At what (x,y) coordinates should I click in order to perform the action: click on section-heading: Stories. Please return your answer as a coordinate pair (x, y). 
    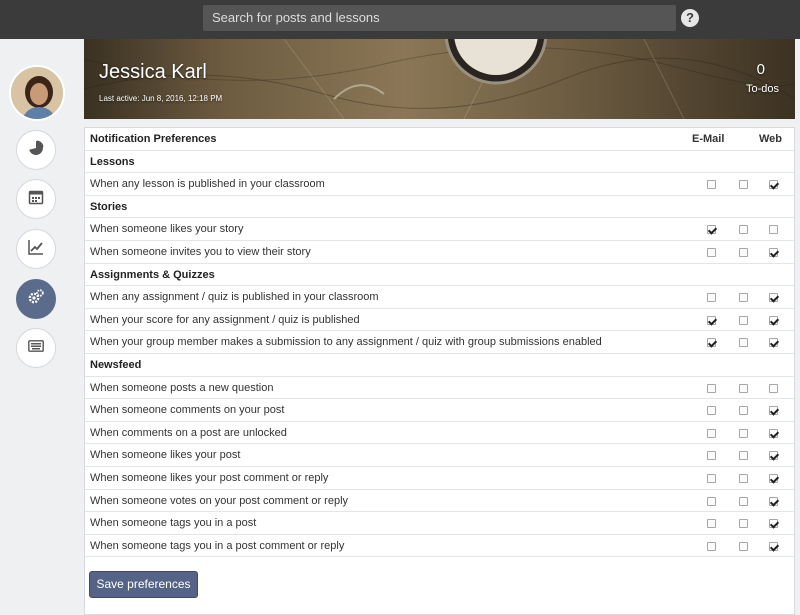
    Looking at the image, I should click on (439, 207).